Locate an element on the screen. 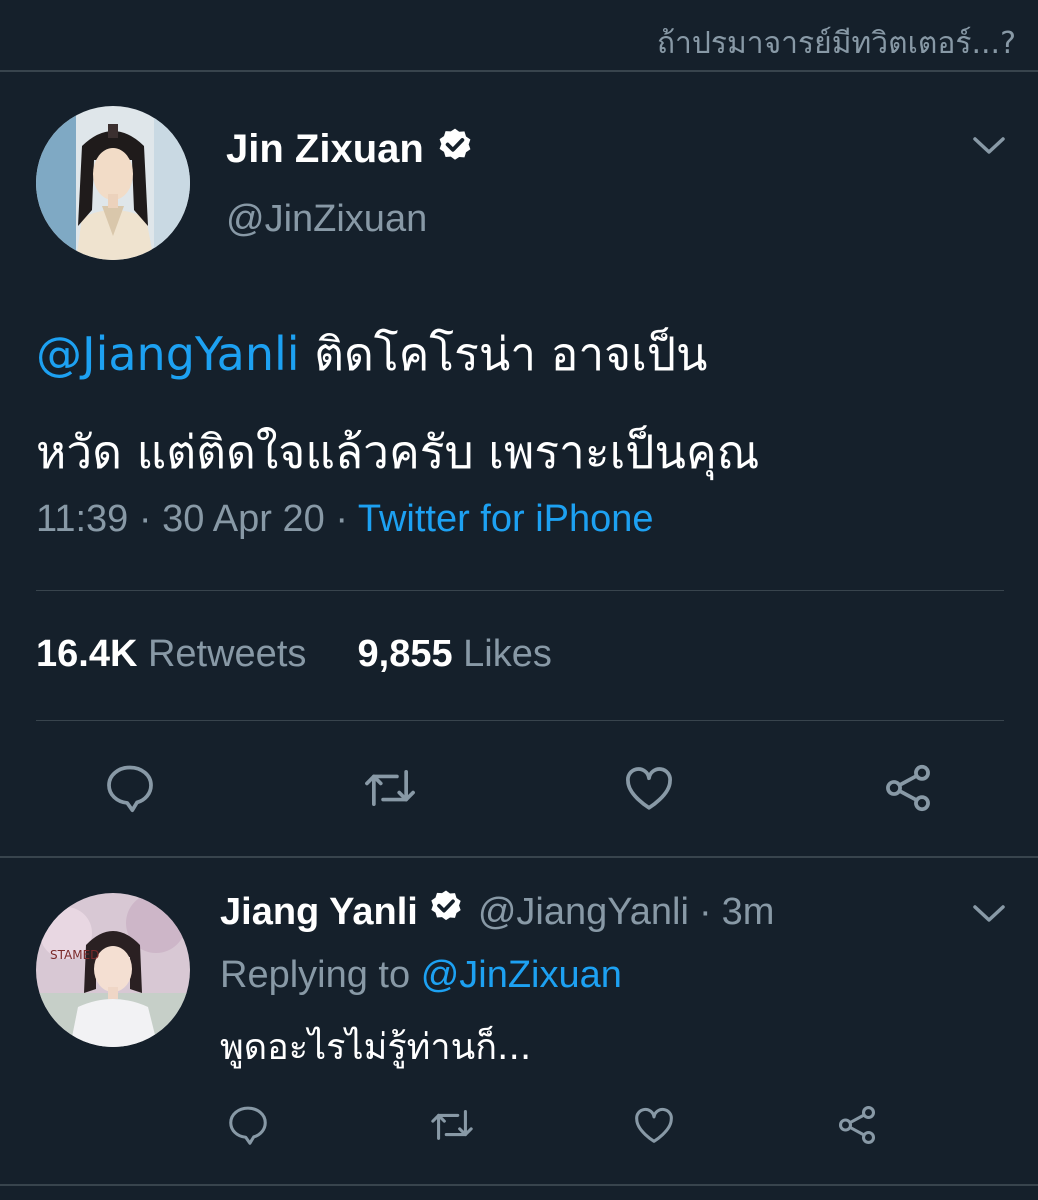  tweet-text-line-2: หวัด แต่ติดใจแล้วครับ เพราะเป็นคุณ is located at coordinates (398, 452).